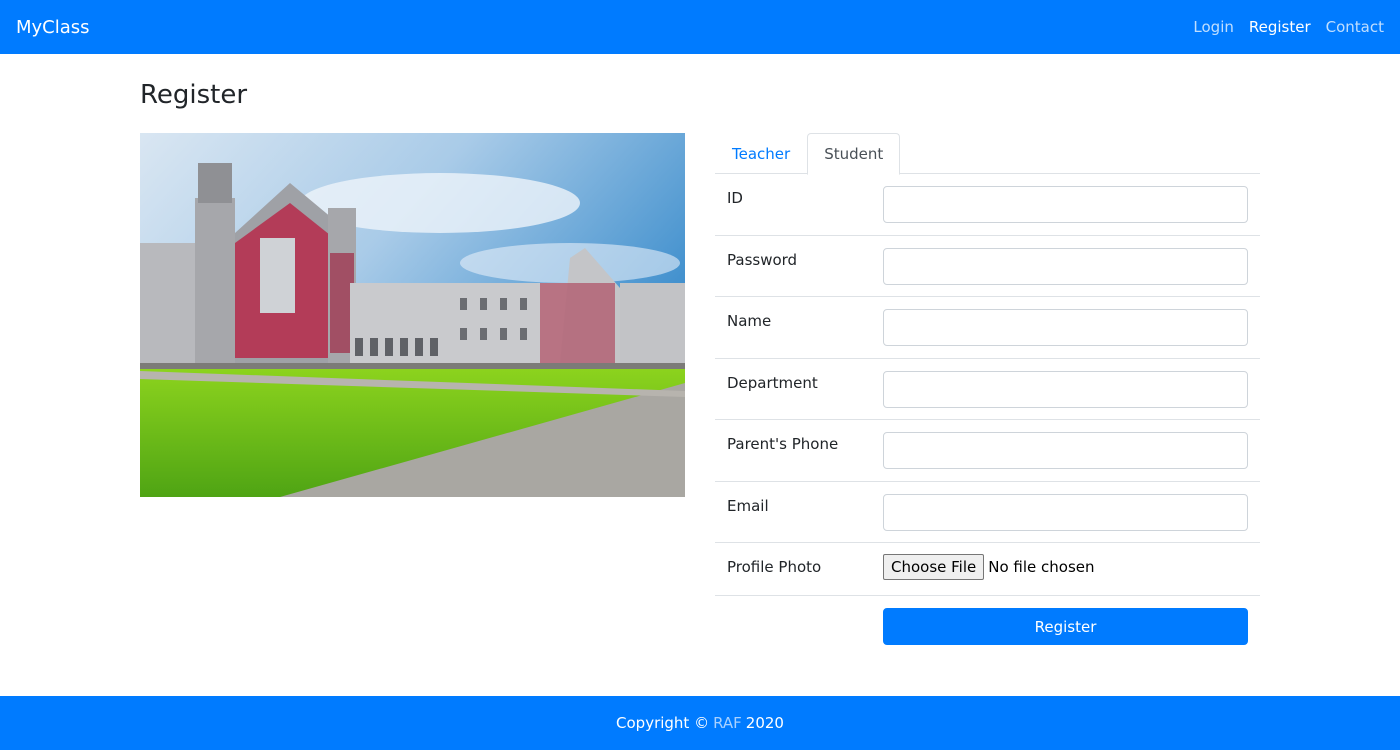  Describe the element at coordinates (1065, 266) in the screenshot. I see `password-input` at that location.